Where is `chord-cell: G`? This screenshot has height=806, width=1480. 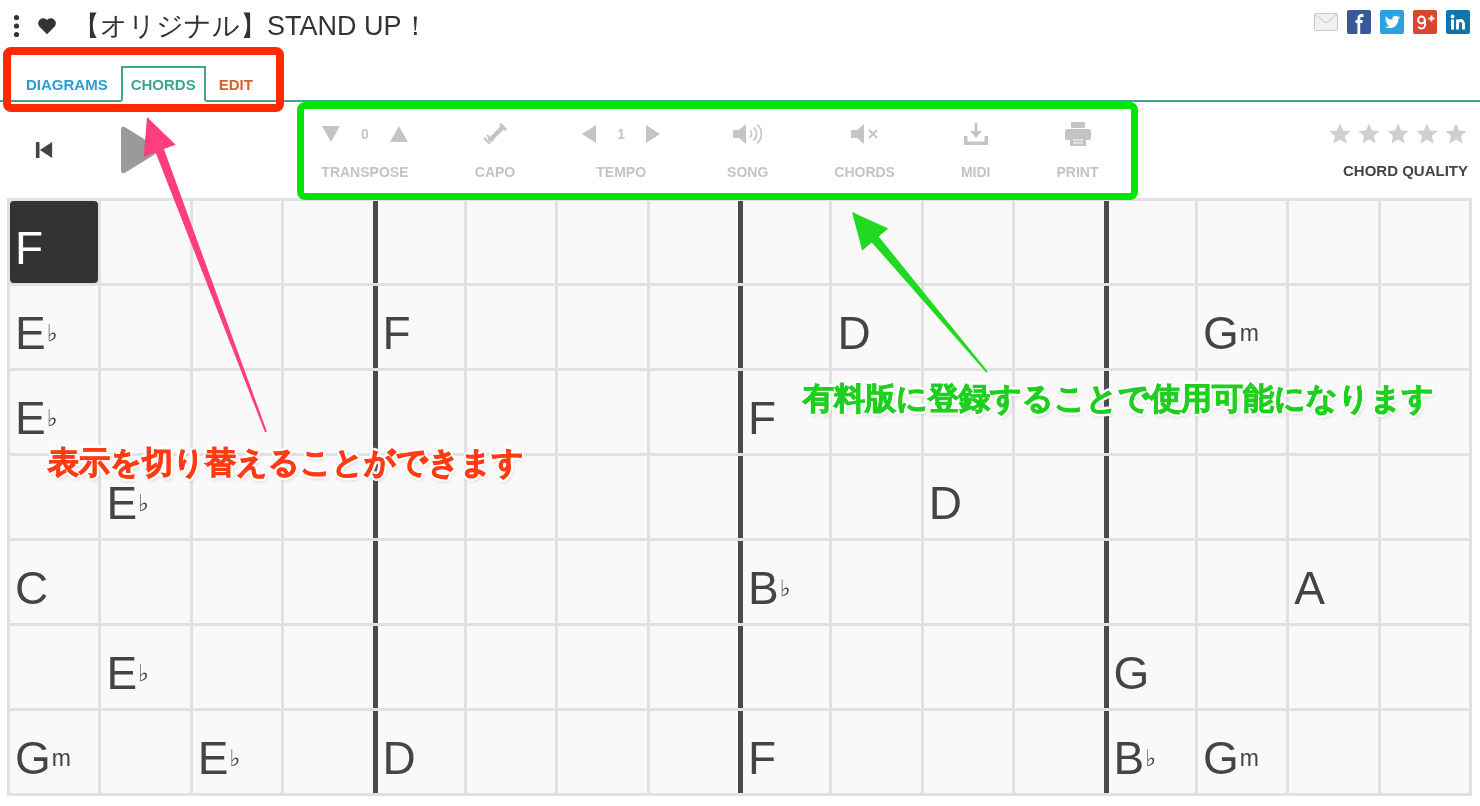
chord-cell: G is located at coordinates (1149, 667).